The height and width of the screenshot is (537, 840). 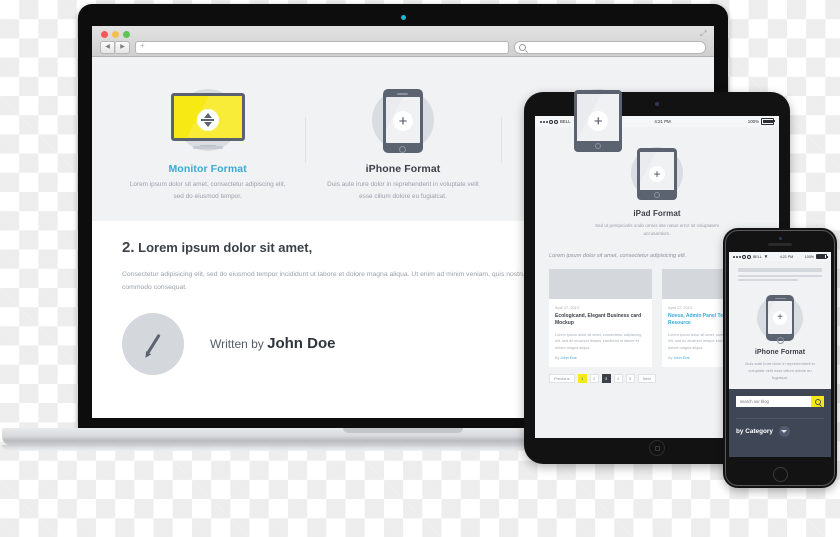 I want to click on ipad-home-button, so click(x=657, y=448).